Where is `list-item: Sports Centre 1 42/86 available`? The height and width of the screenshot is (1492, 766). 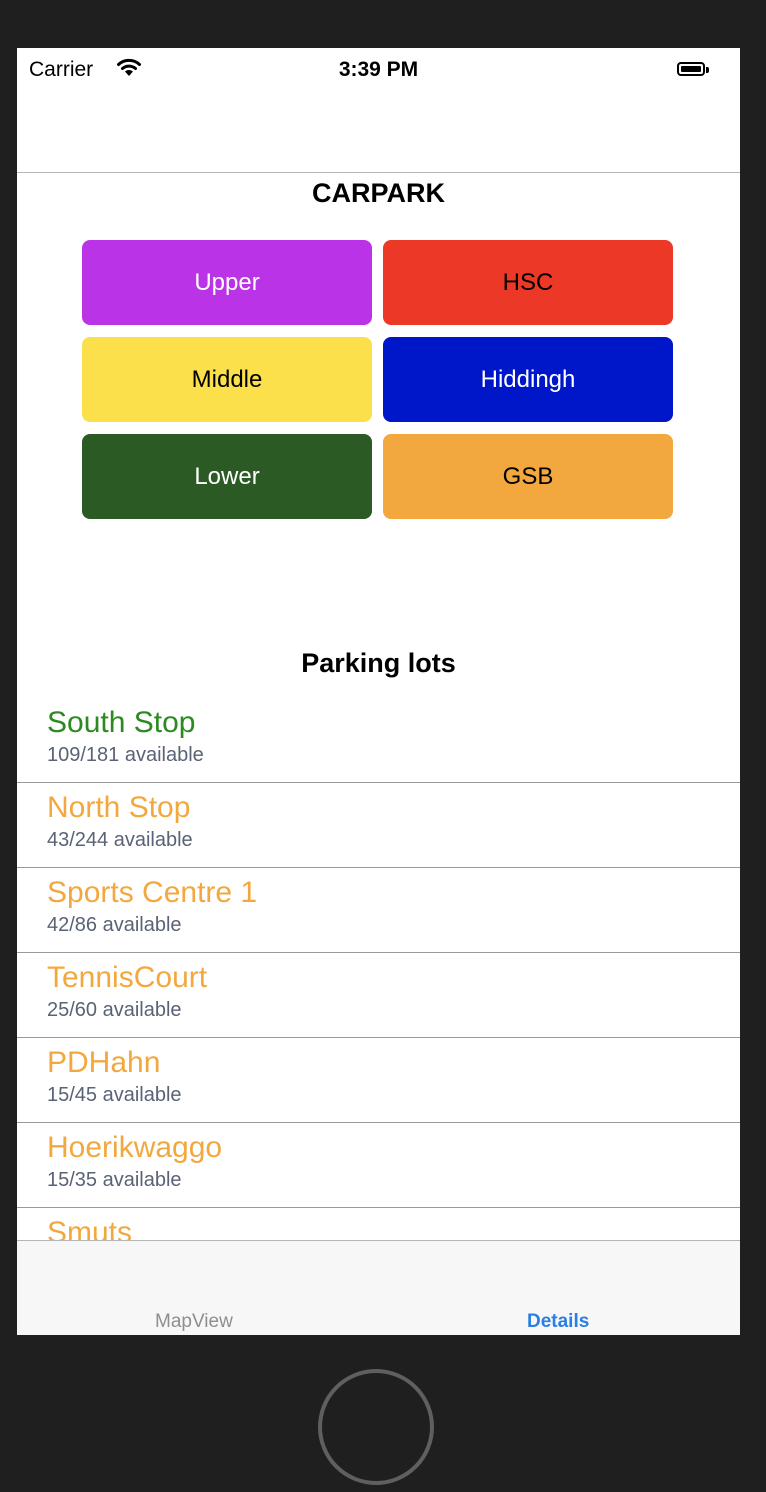 list-item: Sports Centre 1 42/86 available is located at coordinates (378, 910).